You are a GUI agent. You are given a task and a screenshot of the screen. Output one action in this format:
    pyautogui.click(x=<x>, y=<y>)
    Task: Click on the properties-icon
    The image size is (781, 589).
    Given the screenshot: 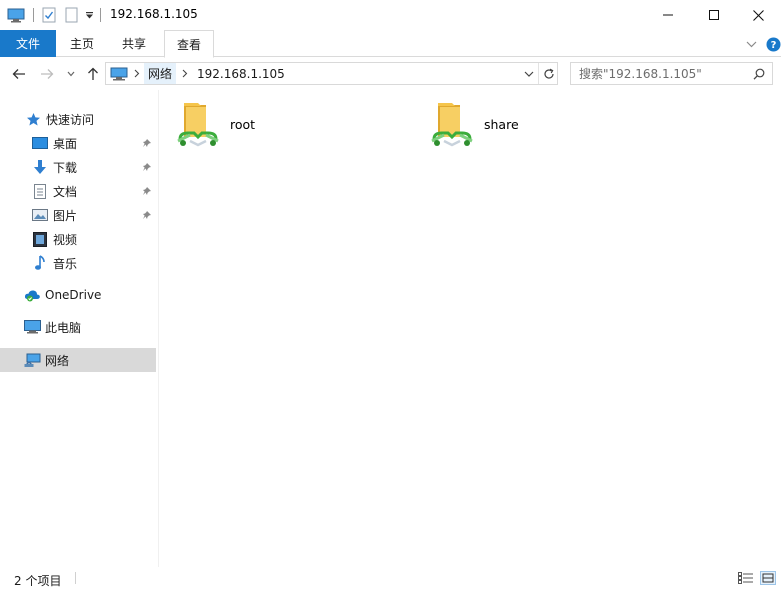 What is the action you would take?
    pyautogui.click(x=49, y=15)
    